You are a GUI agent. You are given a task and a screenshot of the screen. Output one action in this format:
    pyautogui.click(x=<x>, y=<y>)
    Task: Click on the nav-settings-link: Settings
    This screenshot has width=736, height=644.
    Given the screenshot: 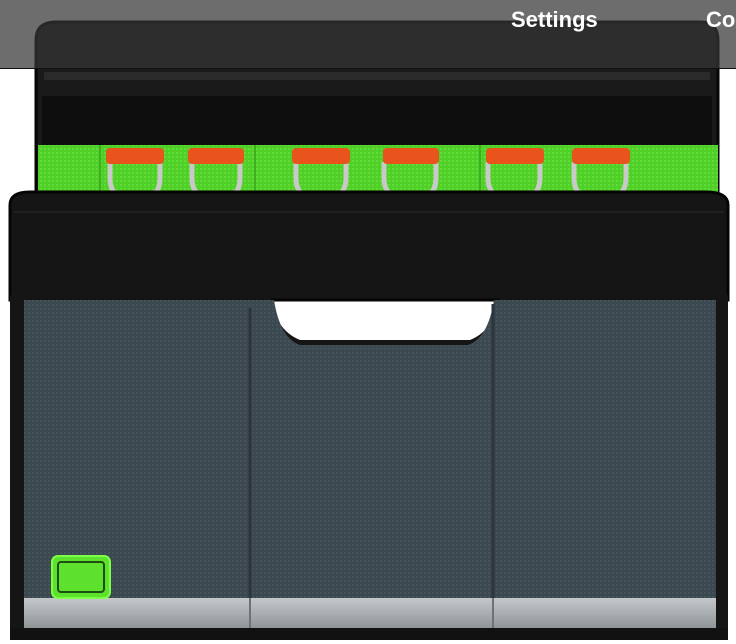 What is the action you would take?
    pyautogui.click(x=554, y=20)
    